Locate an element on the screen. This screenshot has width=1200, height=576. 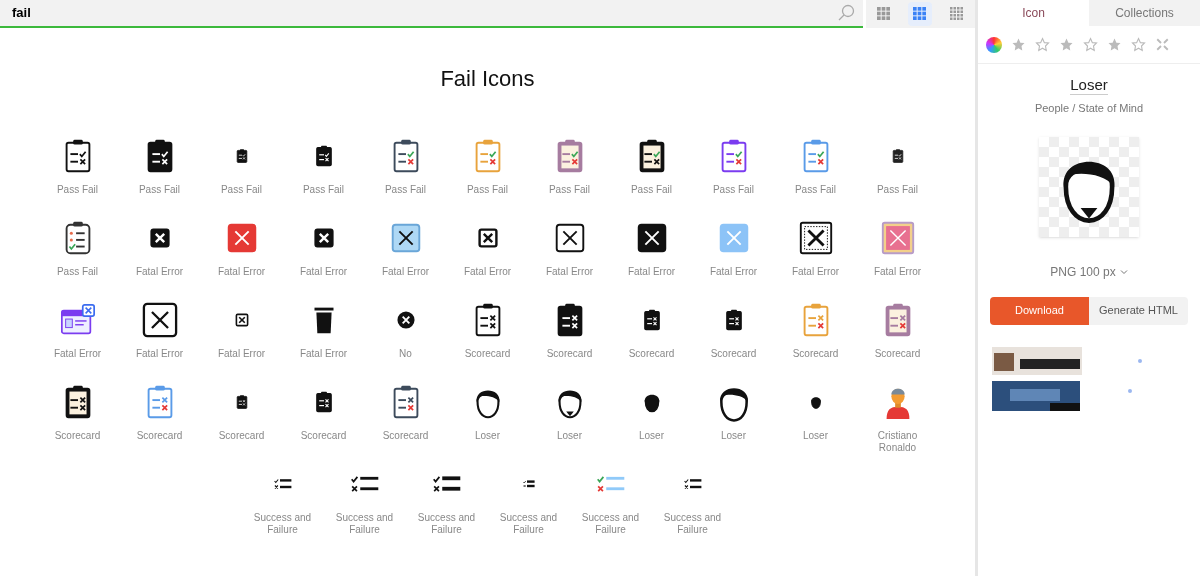
generate-html-button: Generate HTML is located at coordinates (1138, 310).